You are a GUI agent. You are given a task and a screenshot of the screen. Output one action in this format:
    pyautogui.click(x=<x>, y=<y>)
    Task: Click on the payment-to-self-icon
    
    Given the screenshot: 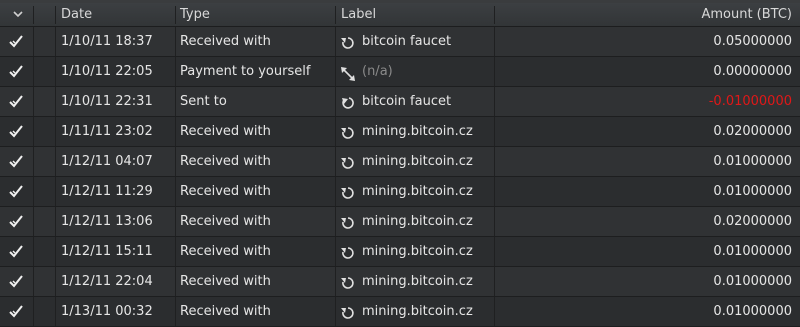 What is the action you would take?
    pyautogui.click(x=348, y=72)
    